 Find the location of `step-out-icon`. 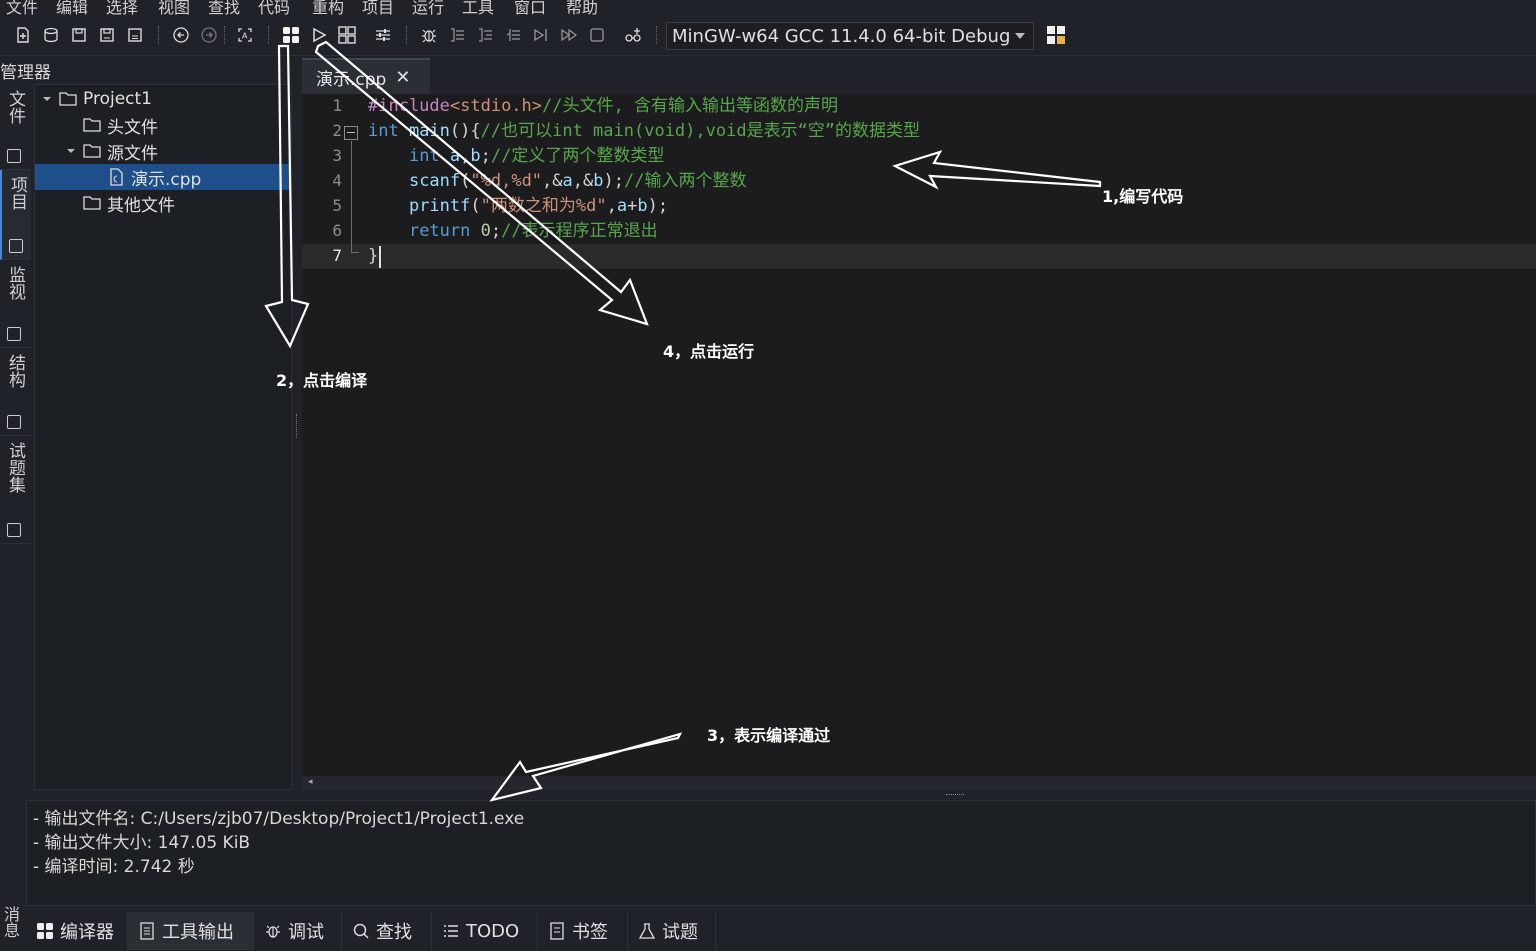

step-out-icon is located at coordinates (513, 35).